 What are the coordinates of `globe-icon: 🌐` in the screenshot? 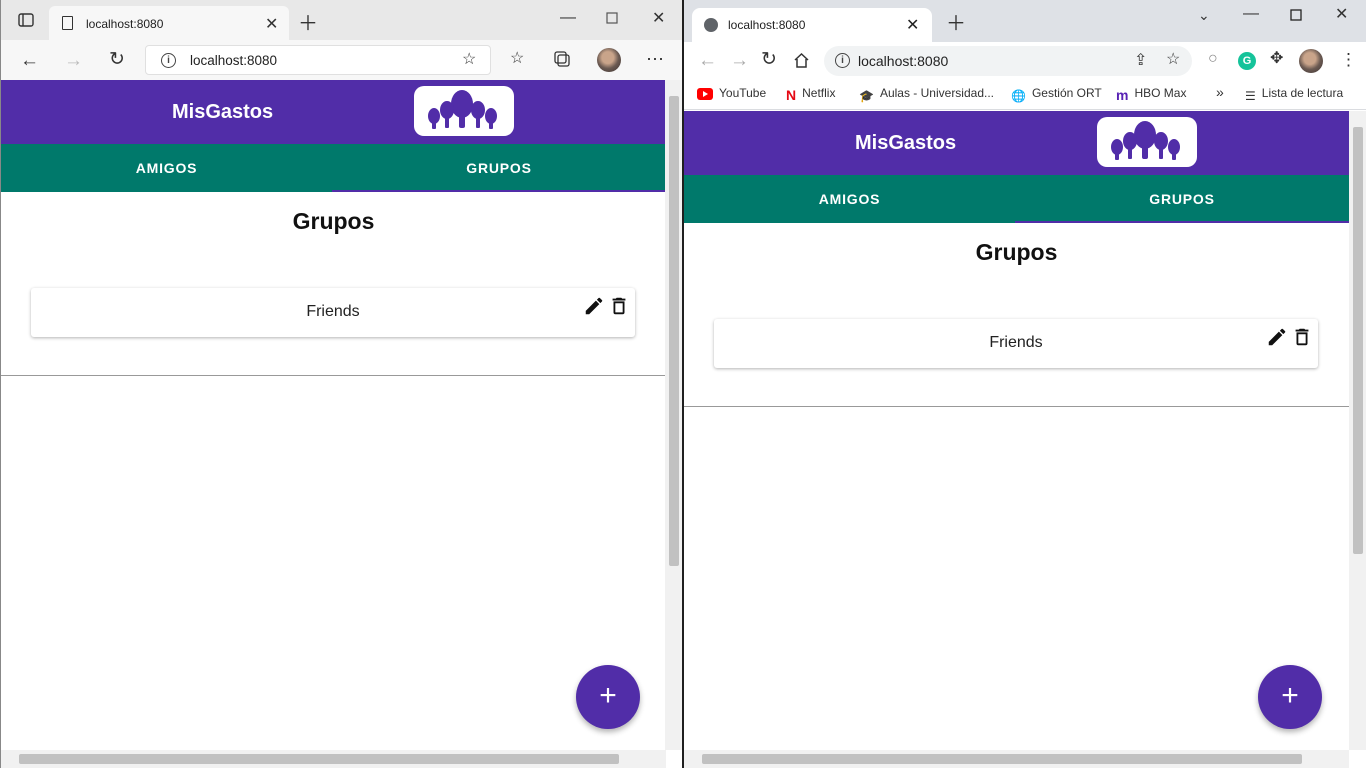 It's located at (1018, 96).